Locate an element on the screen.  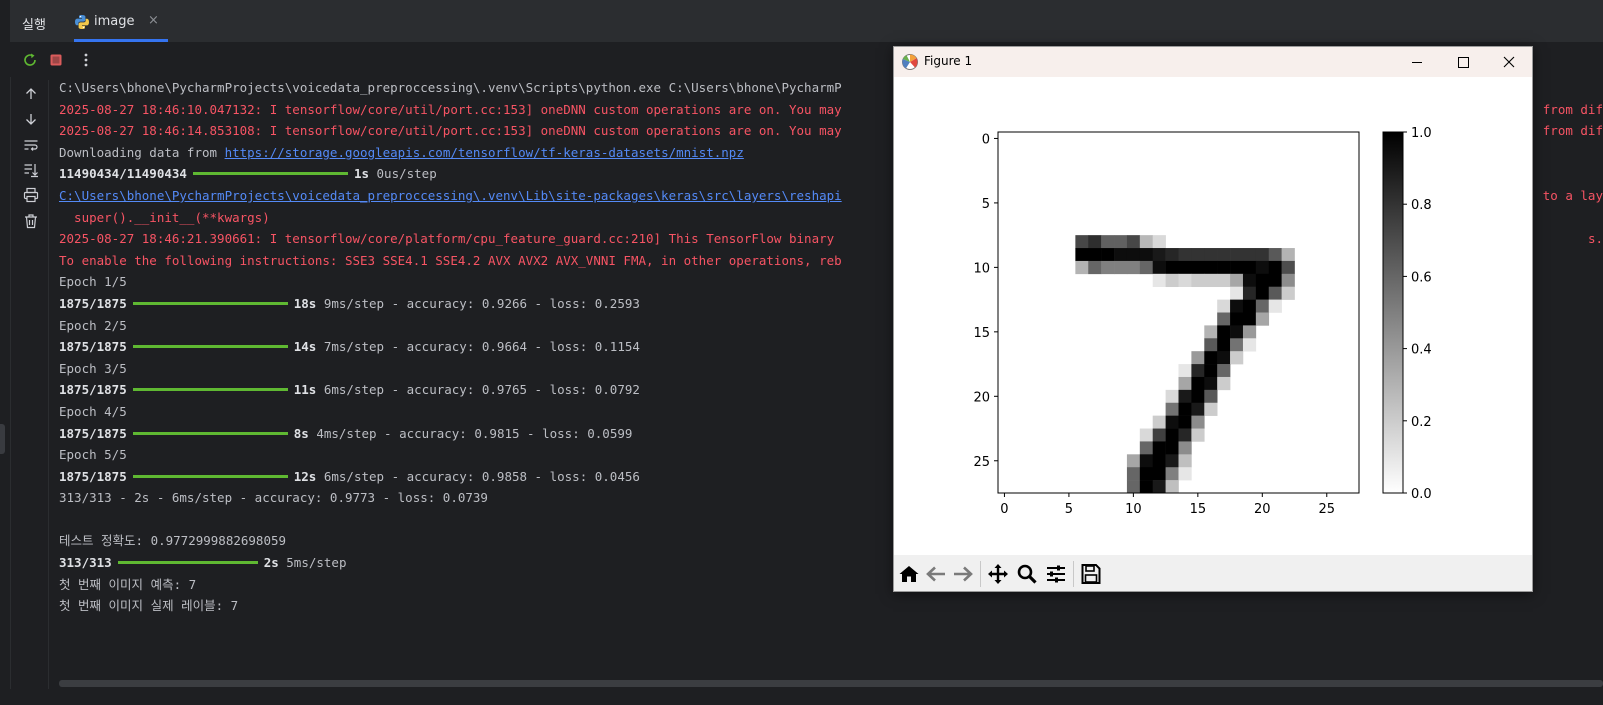
rerun-icon is located at coordinates (30, 60).